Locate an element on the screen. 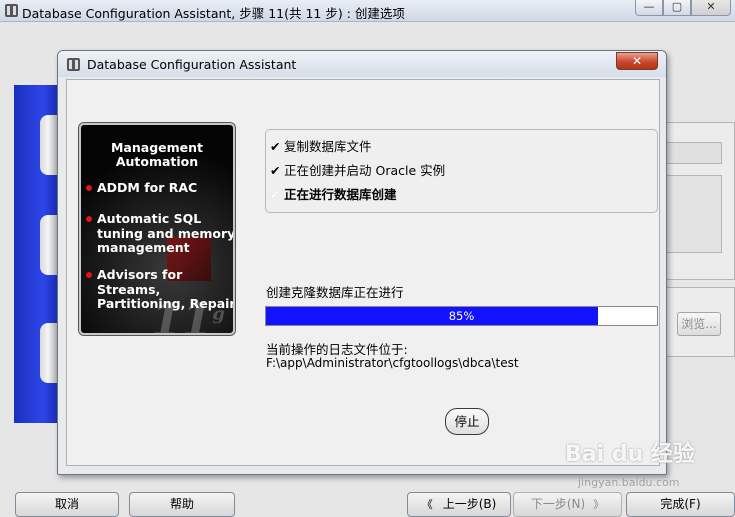 The height and width of the screenshot is (517, 735). feature-item-line: Partitioning, Repair is located at coordinates (166, 303).